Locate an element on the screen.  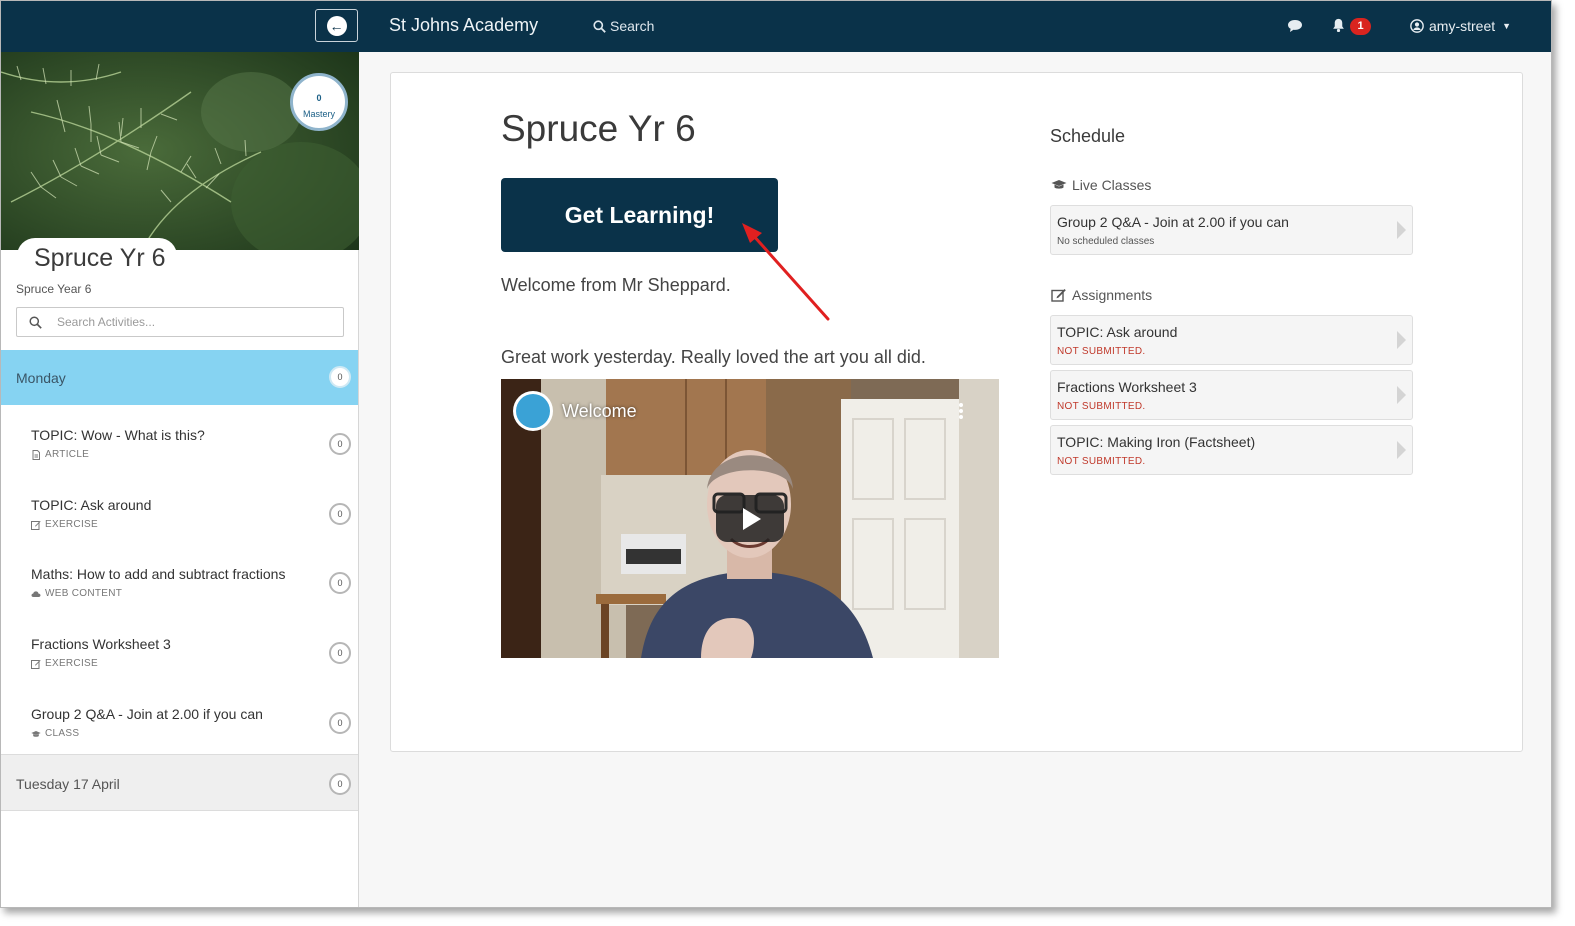
chat-icon is located at coordinates (1295, 26).